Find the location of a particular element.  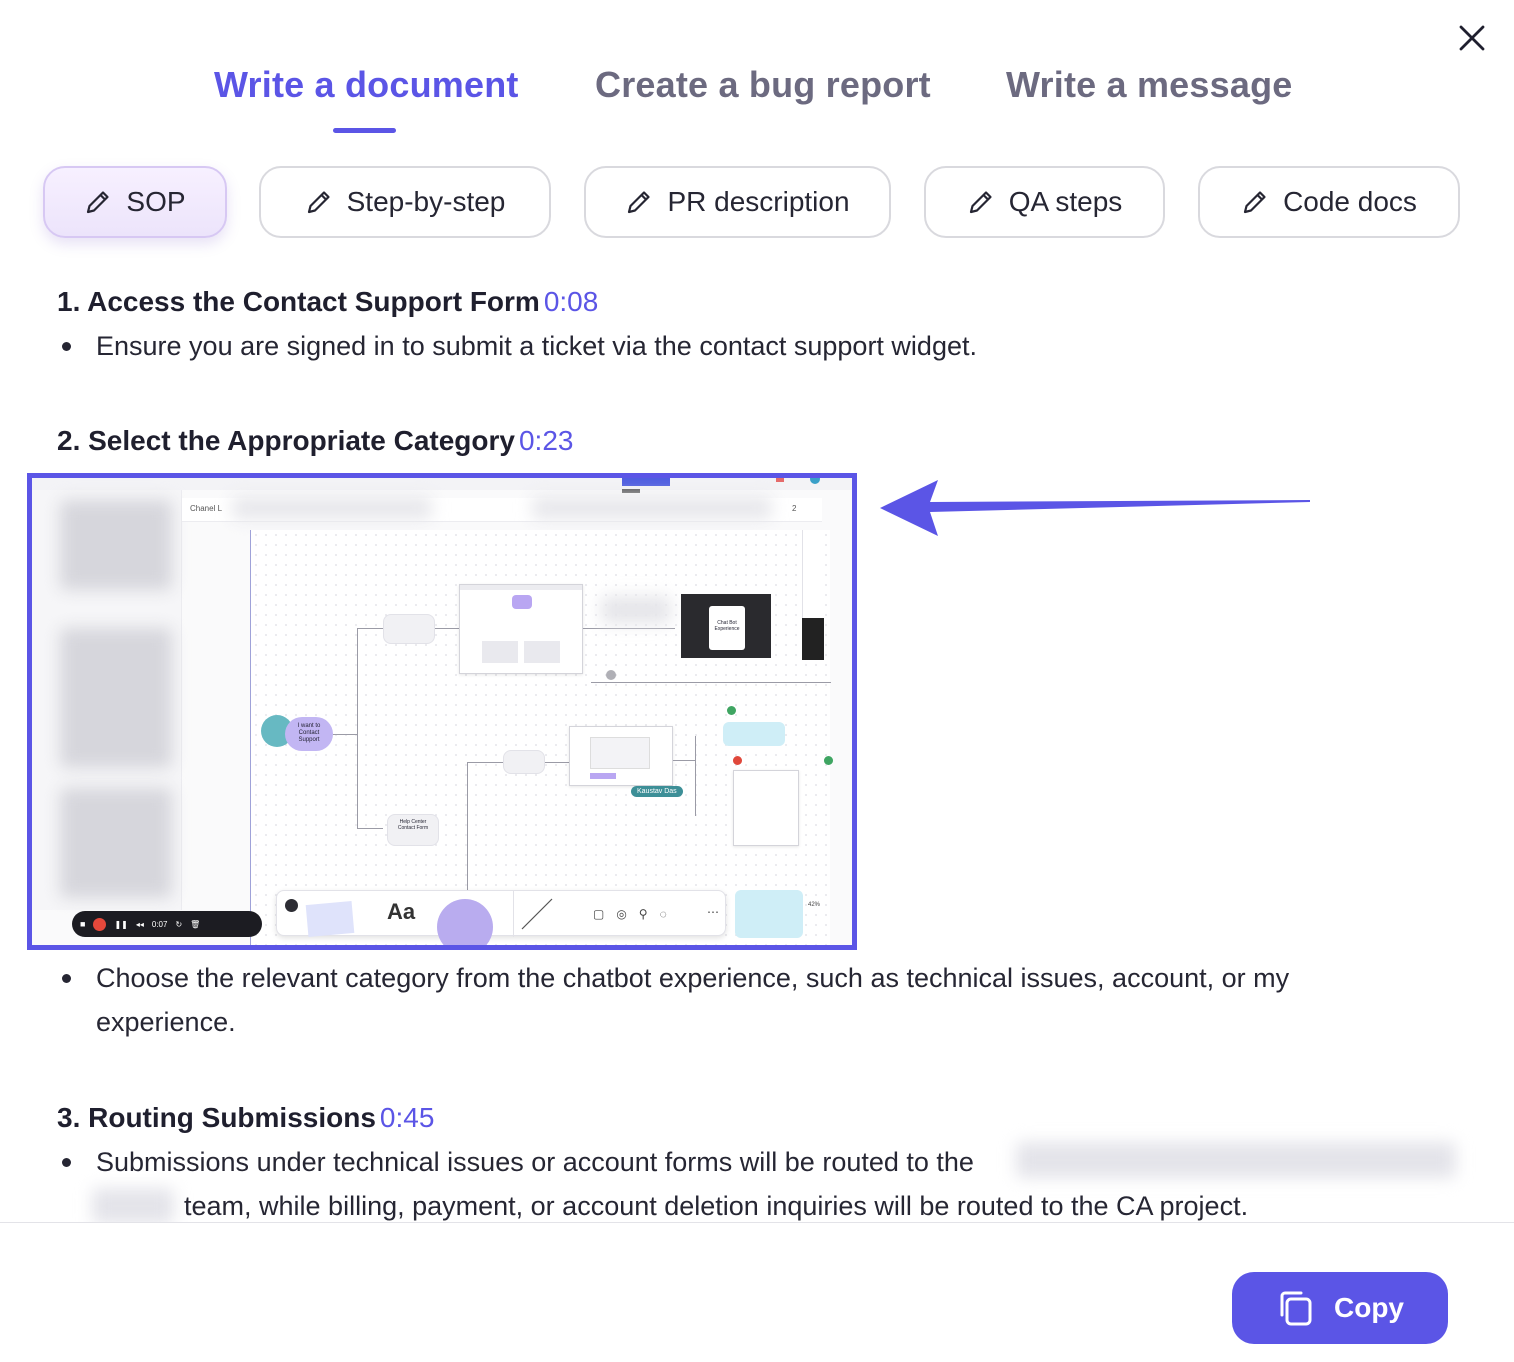

screenshot-header-tab is located at coordinates (646, 482).